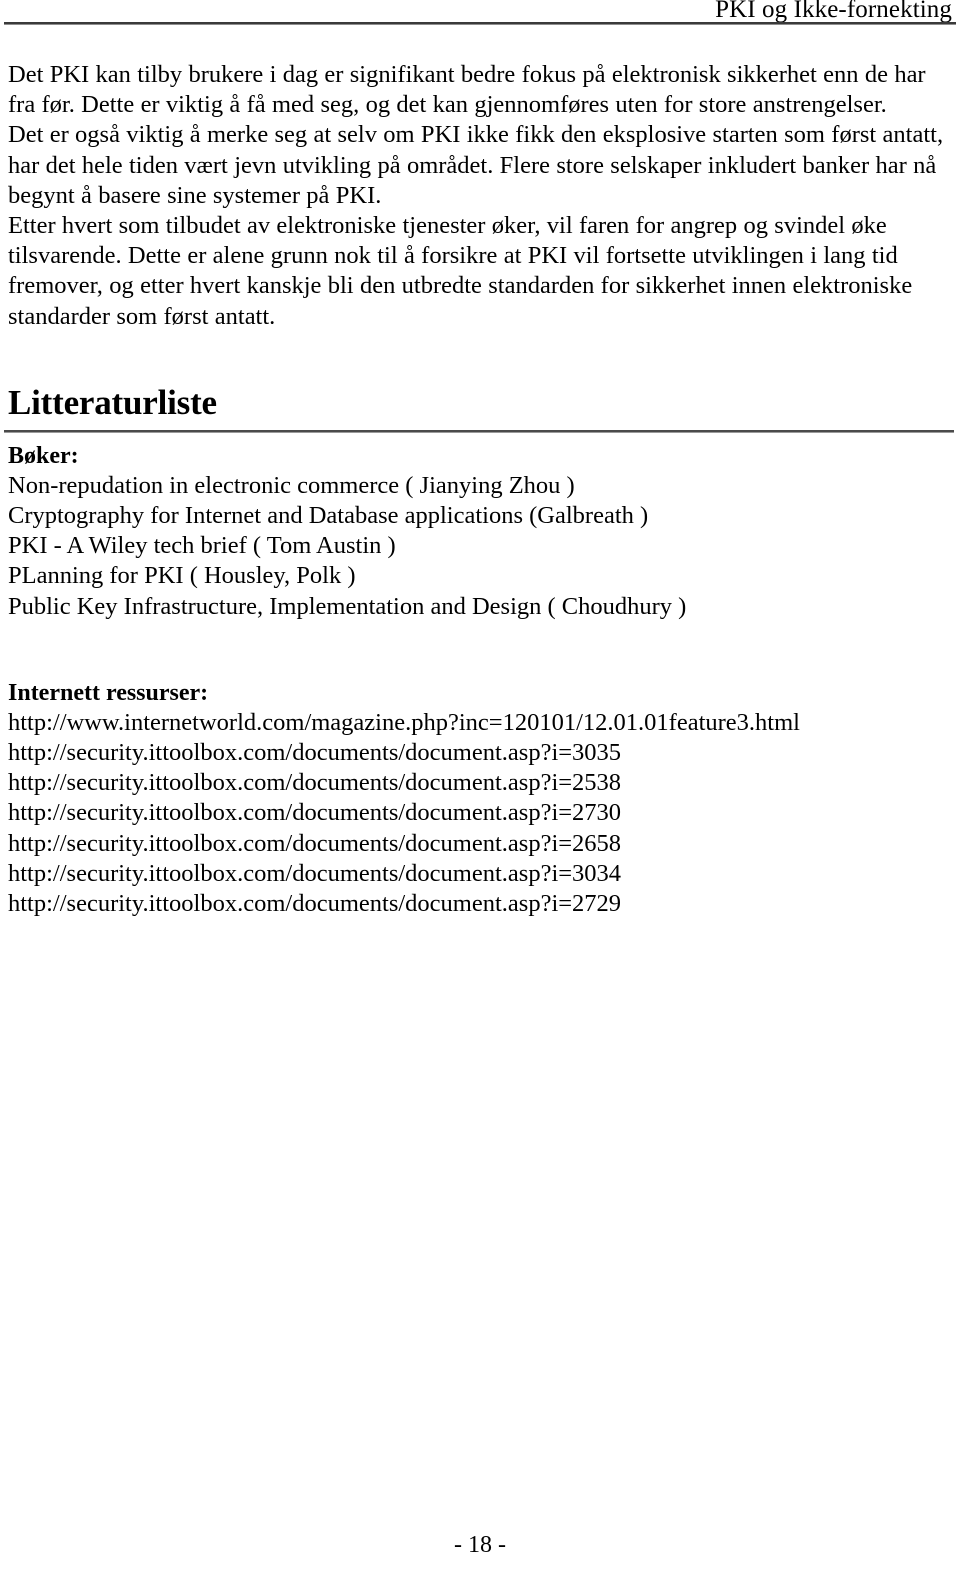  What do you see at coordinates (43, 455) in the screenshot?
I see `books-label: Bøker:` at bounding box center [43, 455].